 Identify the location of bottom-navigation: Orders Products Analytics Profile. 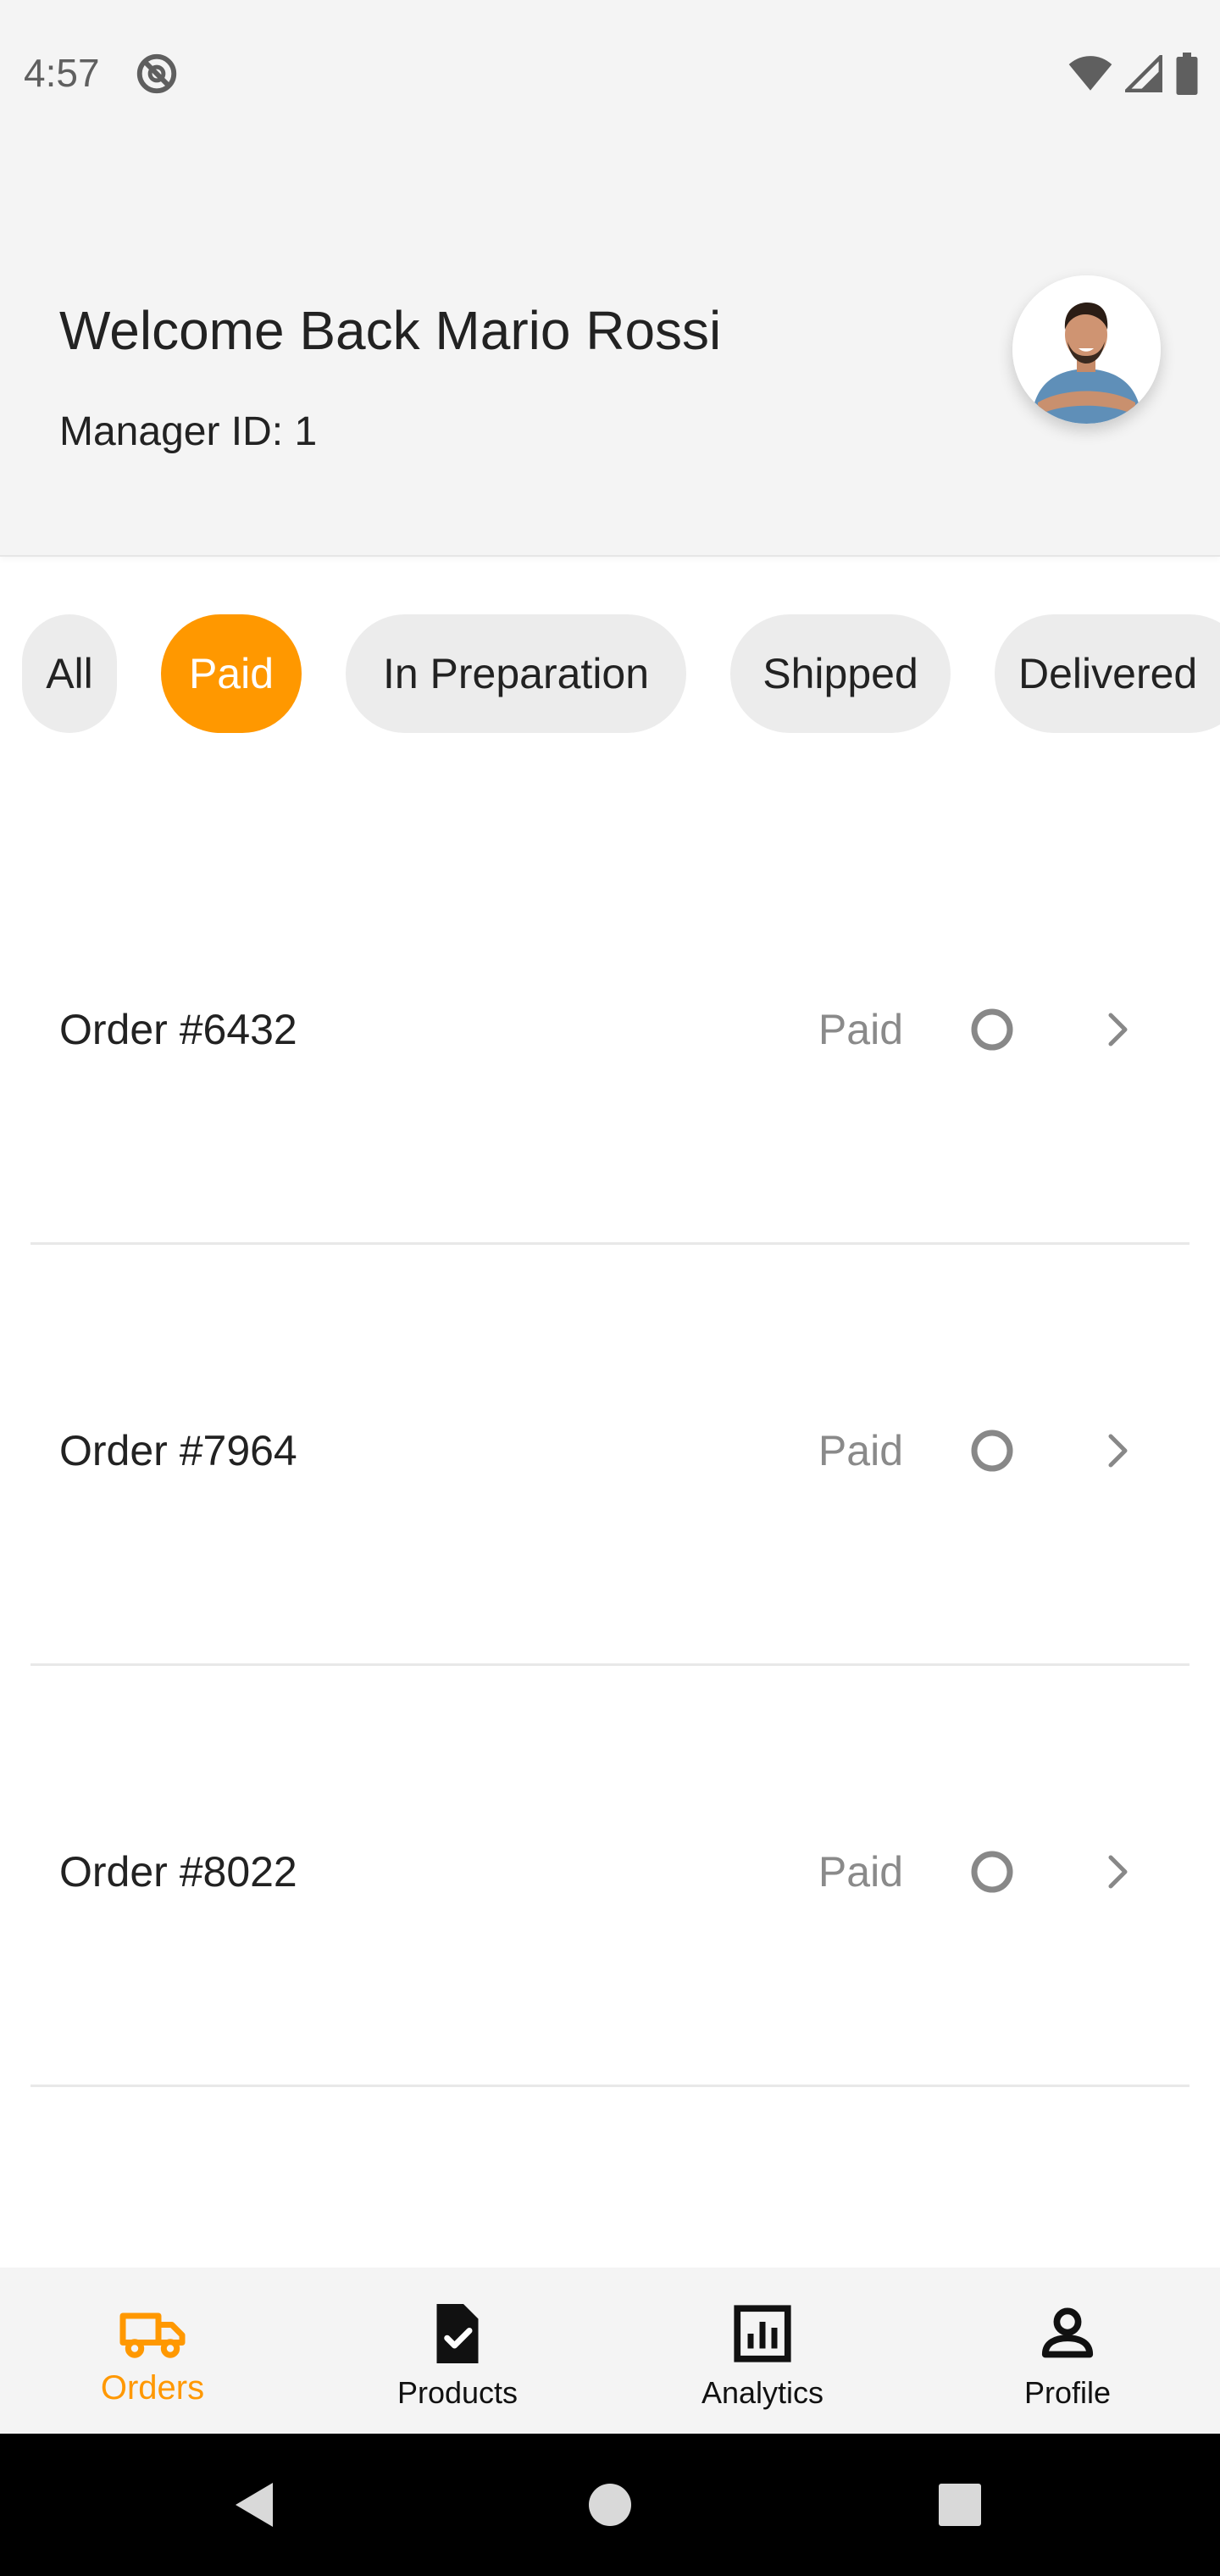
(610, 2351).